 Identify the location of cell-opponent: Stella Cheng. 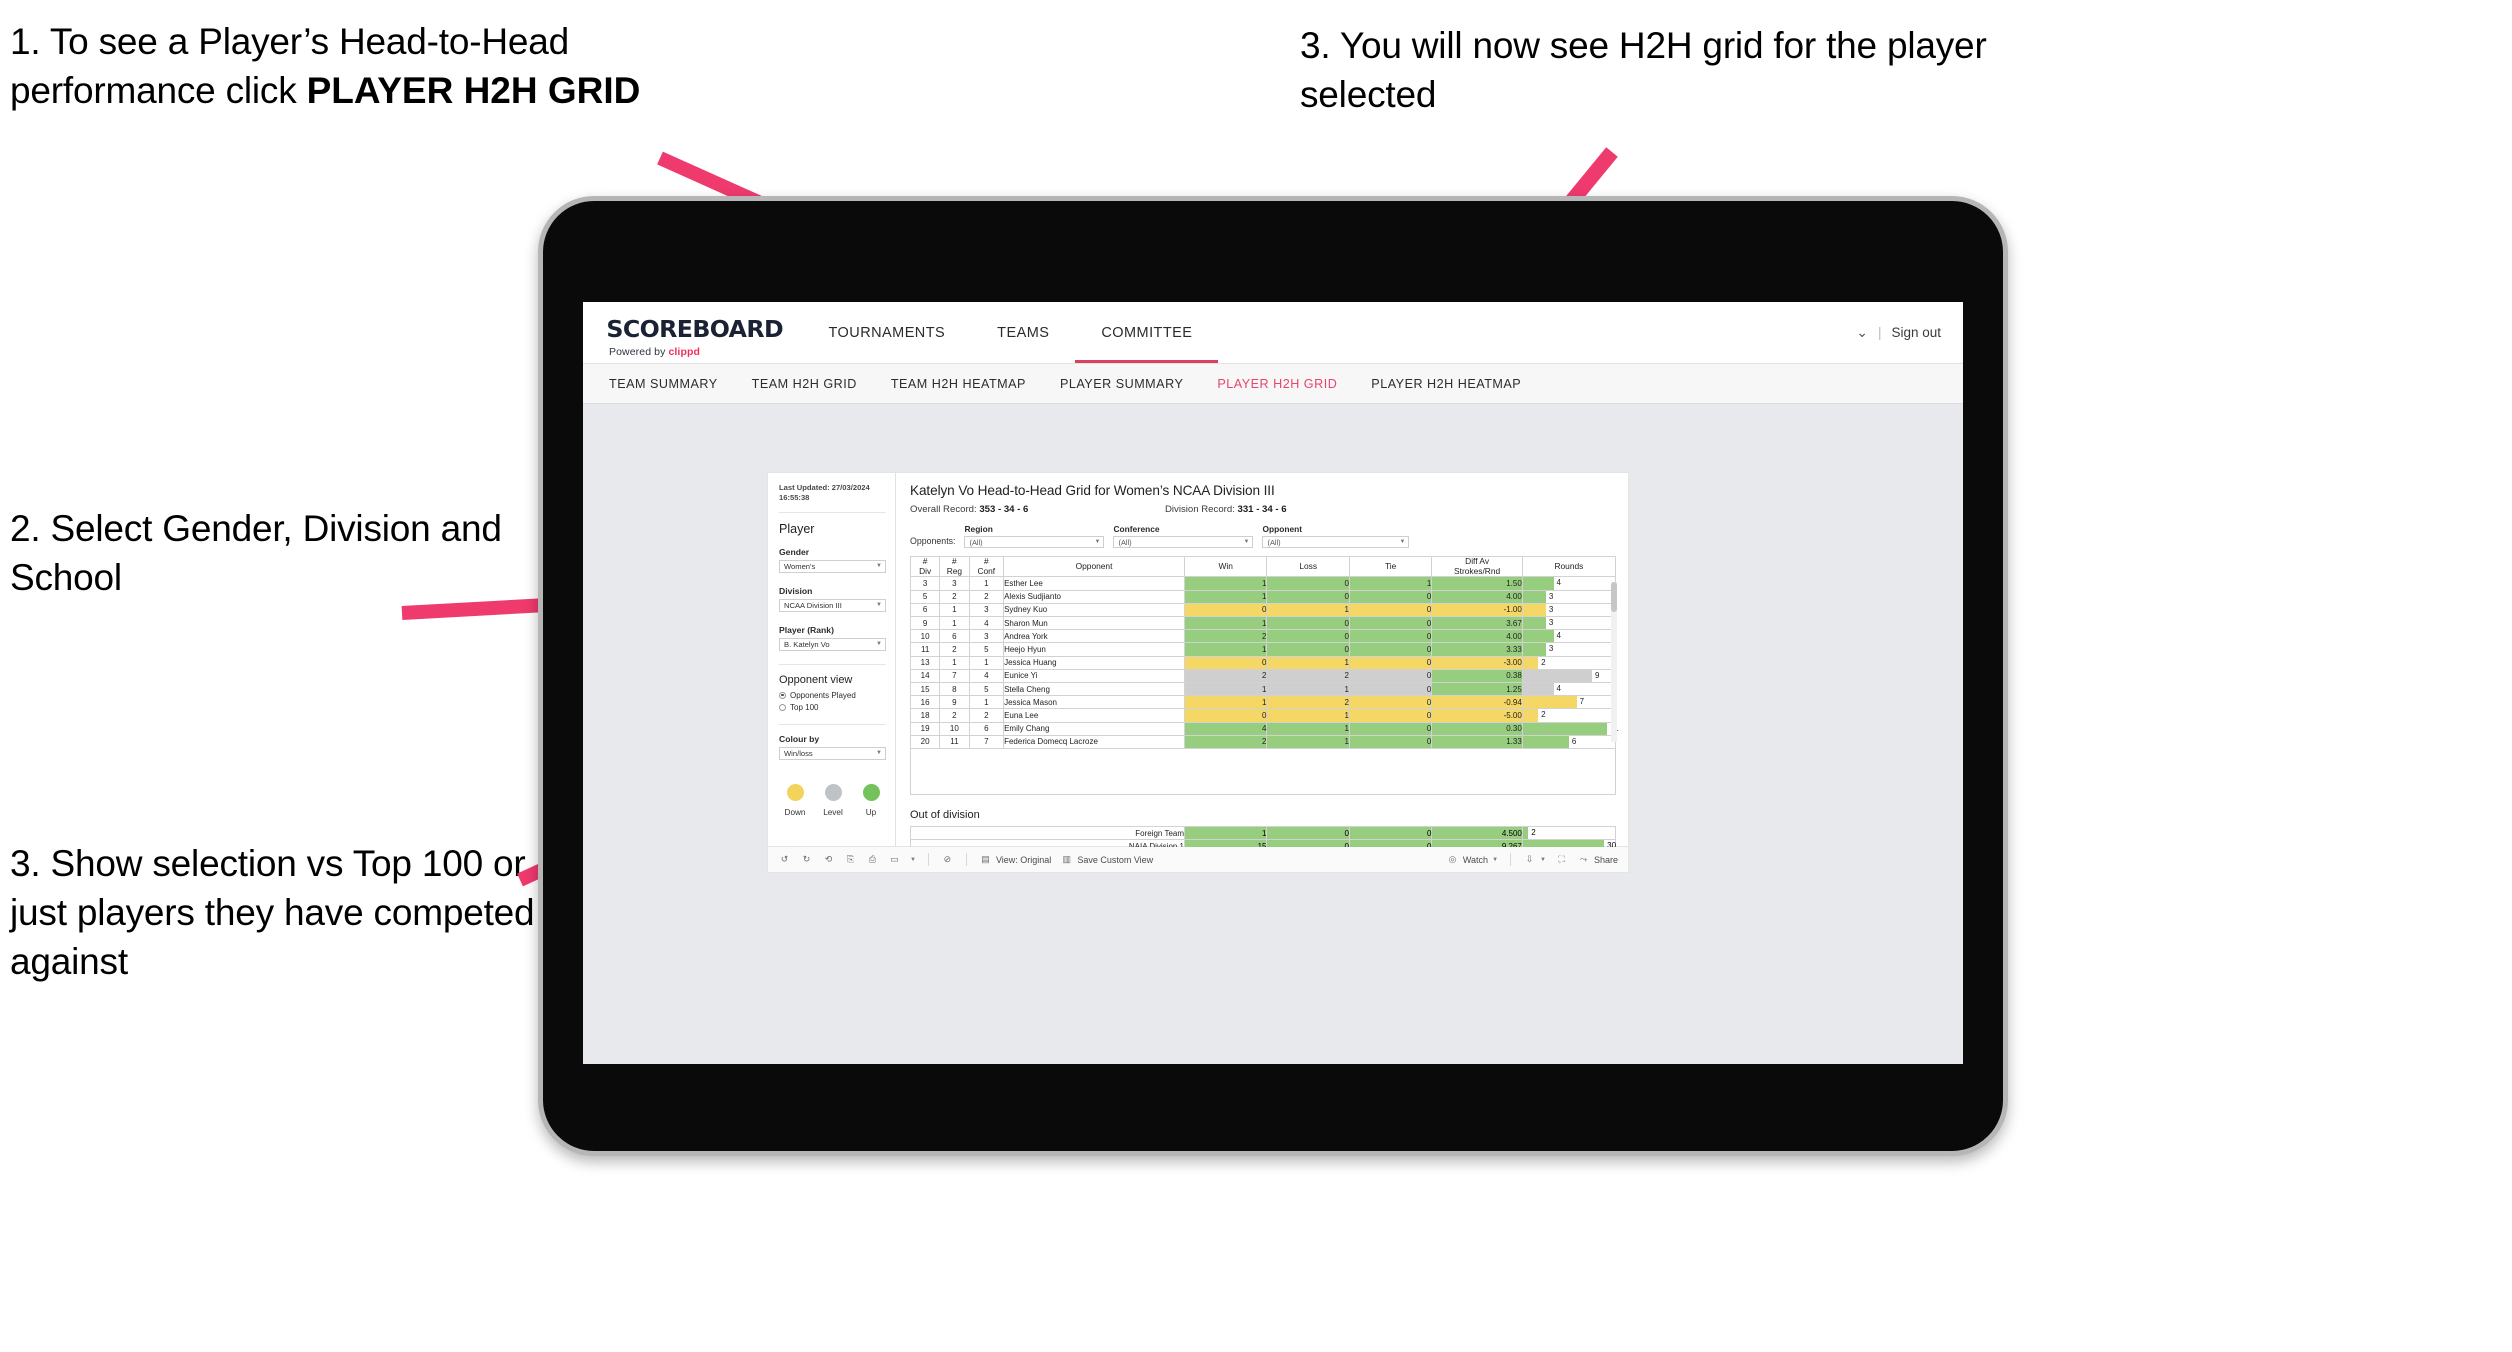
(1094, 689).